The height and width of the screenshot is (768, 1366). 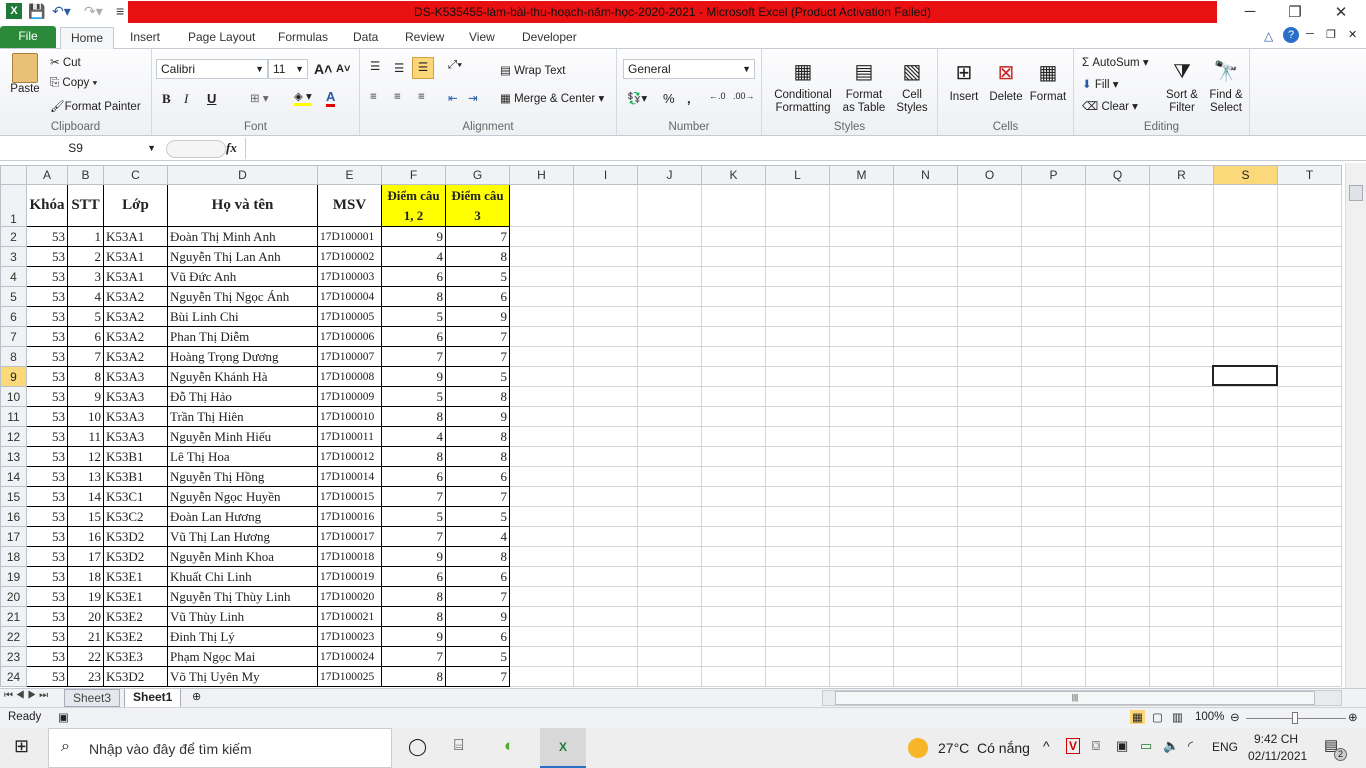 I want to click on name-cell: Vũ Đức Anh, so click(x=242, y=276).